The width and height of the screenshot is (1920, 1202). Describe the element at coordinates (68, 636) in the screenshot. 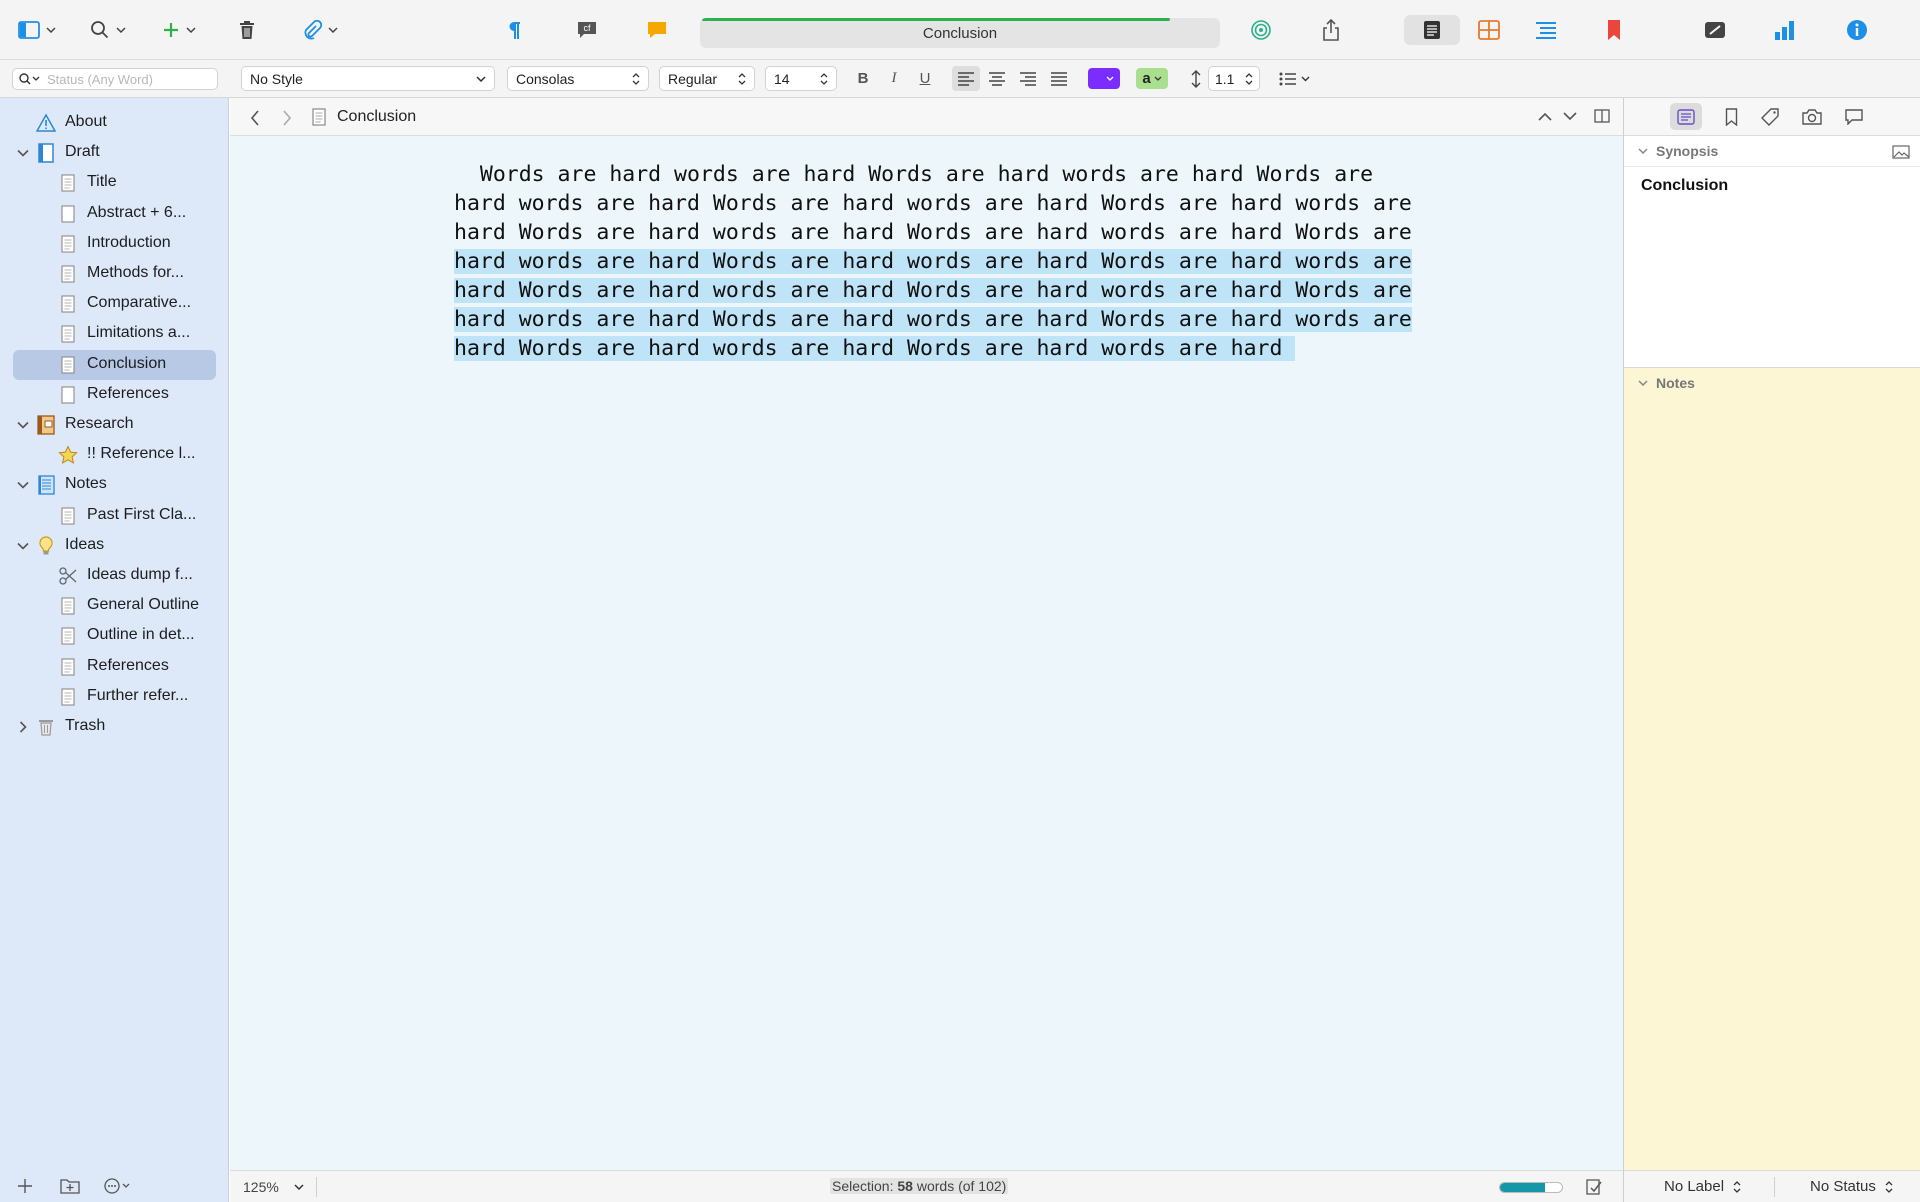

I see `text-document-icon` at that location.